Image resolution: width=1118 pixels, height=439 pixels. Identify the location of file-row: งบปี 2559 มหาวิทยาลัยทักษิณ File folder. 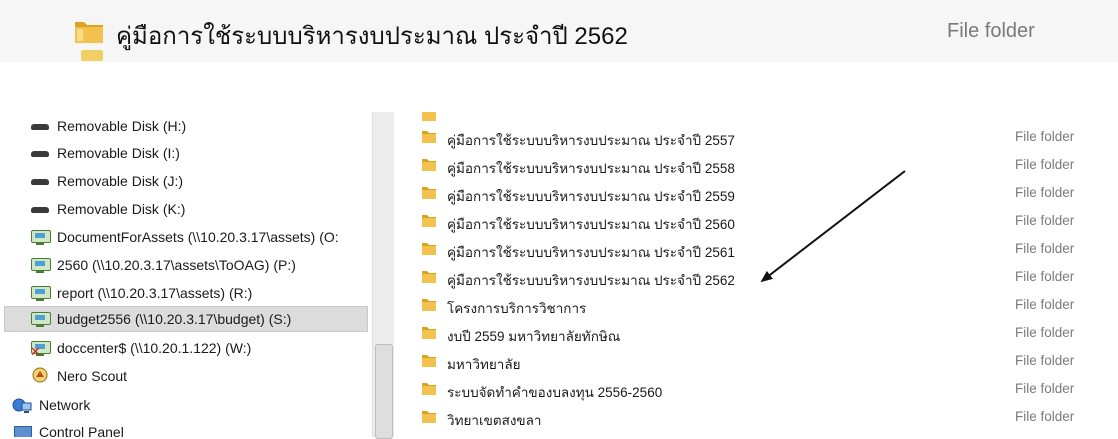
(756, 333).